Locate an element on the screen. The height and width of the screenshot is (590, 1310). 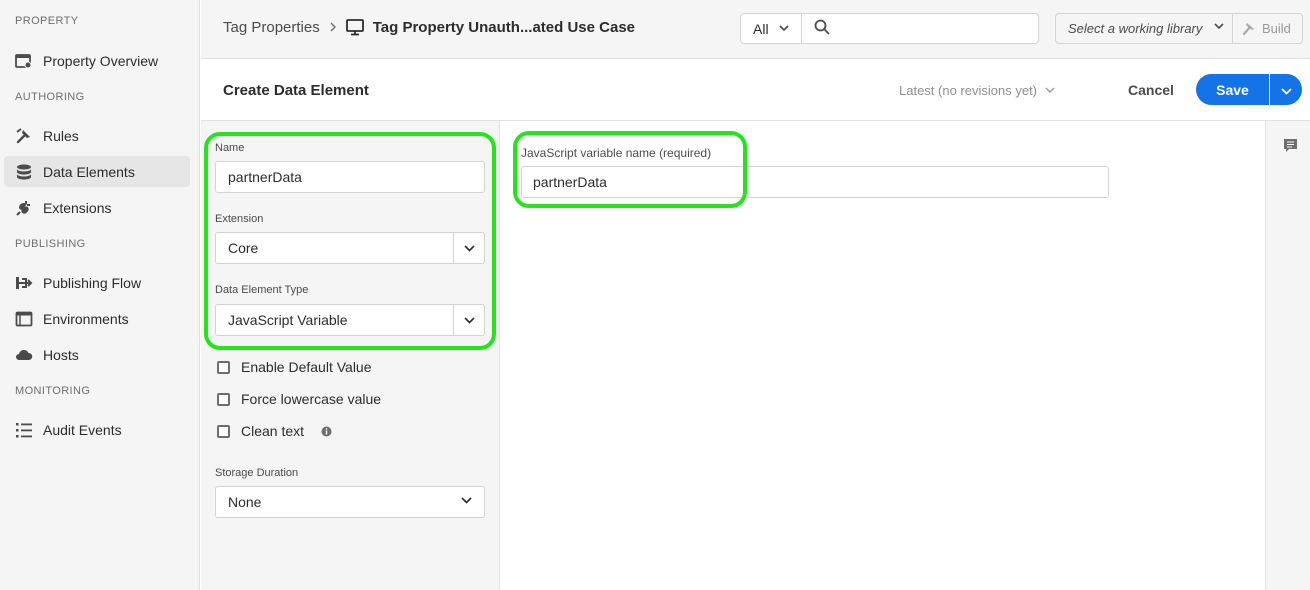
publishing-flow-icon is located at coordinates (24, 283).